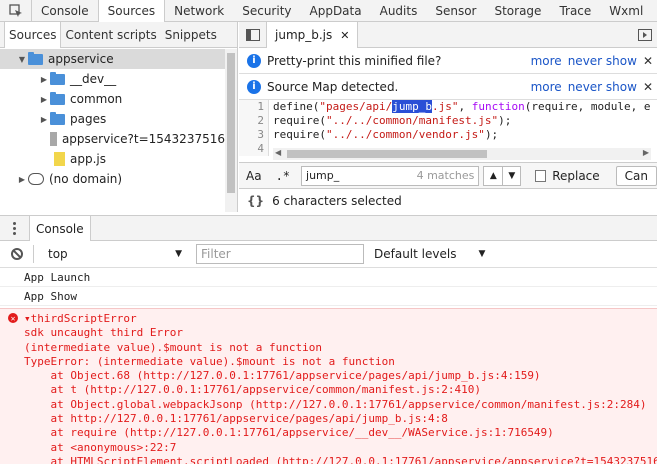 The height and width of the screenshot is (464, 657). I want to click on tab-network: Network, so click(199, 10).